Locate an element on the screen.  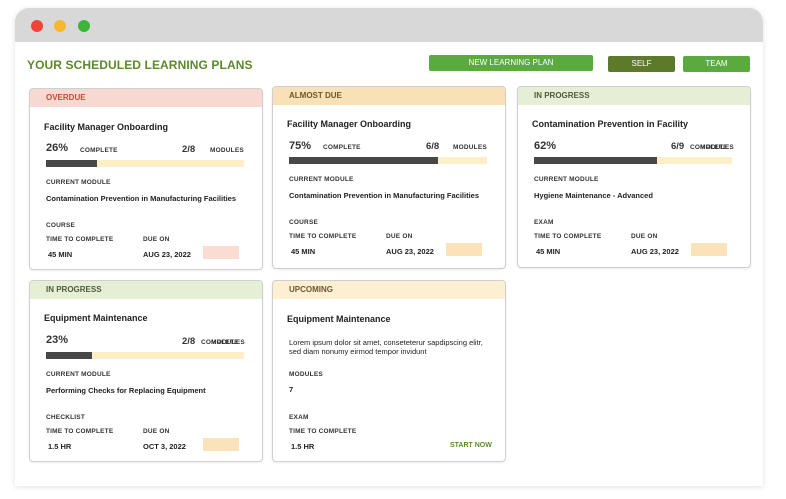
new-learning-plan-button: NEW LEARNING PLAN is located at coordinates (511, 63).